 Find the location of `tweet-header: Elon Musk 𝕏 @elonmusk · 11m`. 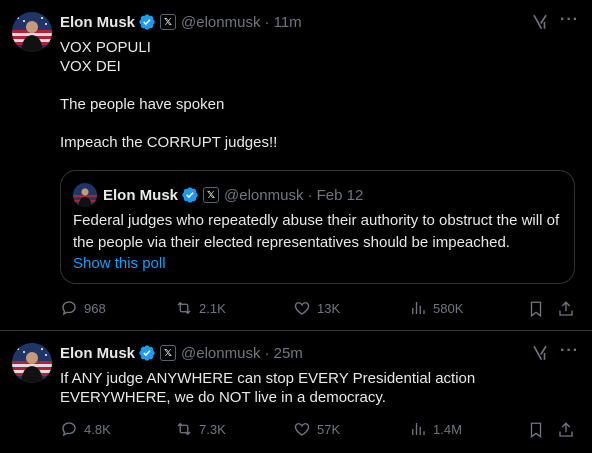

tweet-header: Elon Musk 𝕏 @elonmusk · 11m is located at coordinates (181, 22).